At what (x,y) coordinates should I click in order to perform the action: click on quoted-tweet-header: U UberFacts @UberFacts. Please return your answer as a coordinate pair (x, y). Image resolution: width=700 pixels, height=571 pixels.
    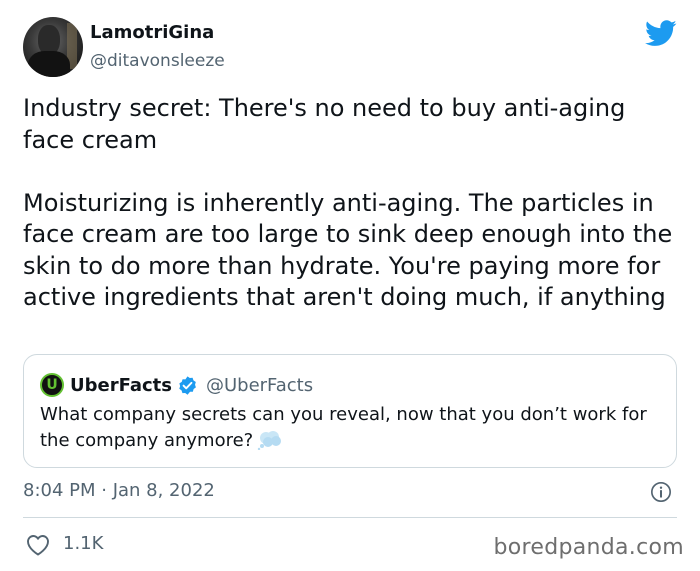
    Looking at the image, I should click on (176, 385).